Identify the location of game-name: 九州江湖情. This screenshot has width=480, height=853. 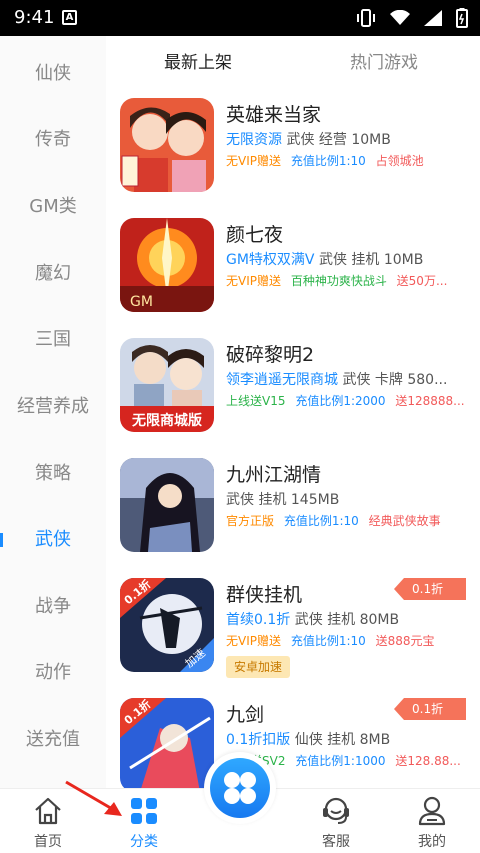
(274, 475).